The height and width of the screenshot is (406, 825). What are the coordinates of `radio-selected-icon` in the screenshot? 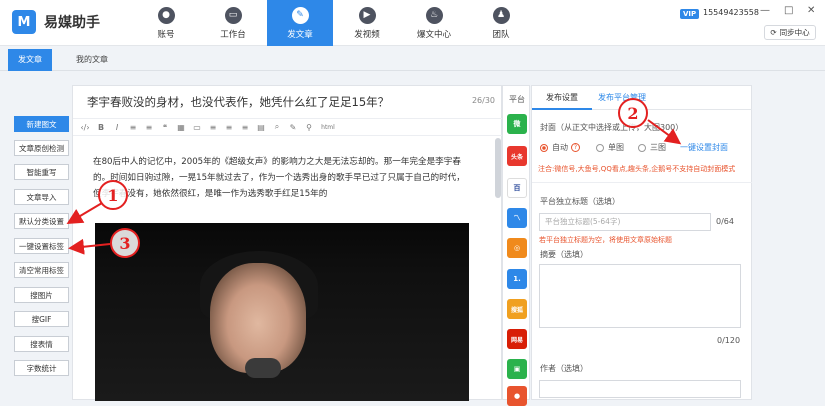 It's located at (544, 147).